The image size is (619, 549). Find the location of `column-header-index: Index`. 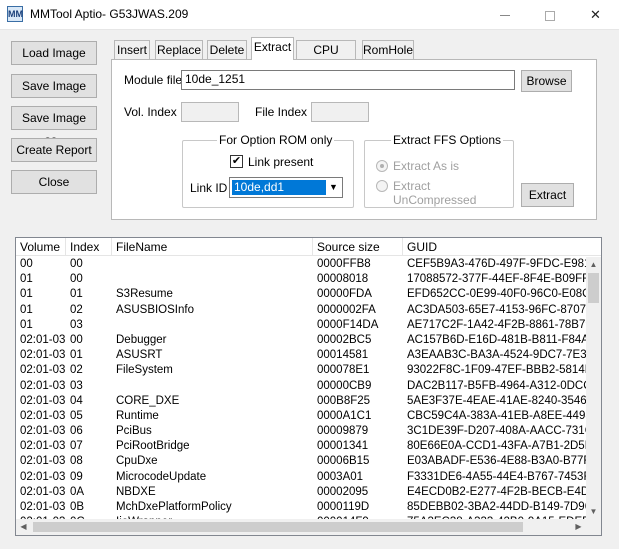

column-header-index: Index is located at coordinates (89, 247).